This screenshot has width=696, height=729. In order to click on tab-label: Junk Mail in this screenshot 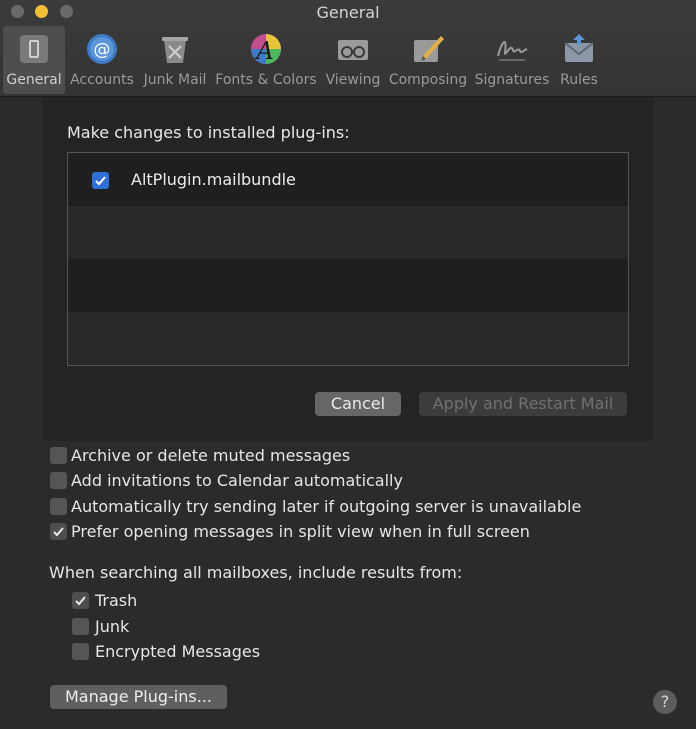, I will do `click(175, 80)`.